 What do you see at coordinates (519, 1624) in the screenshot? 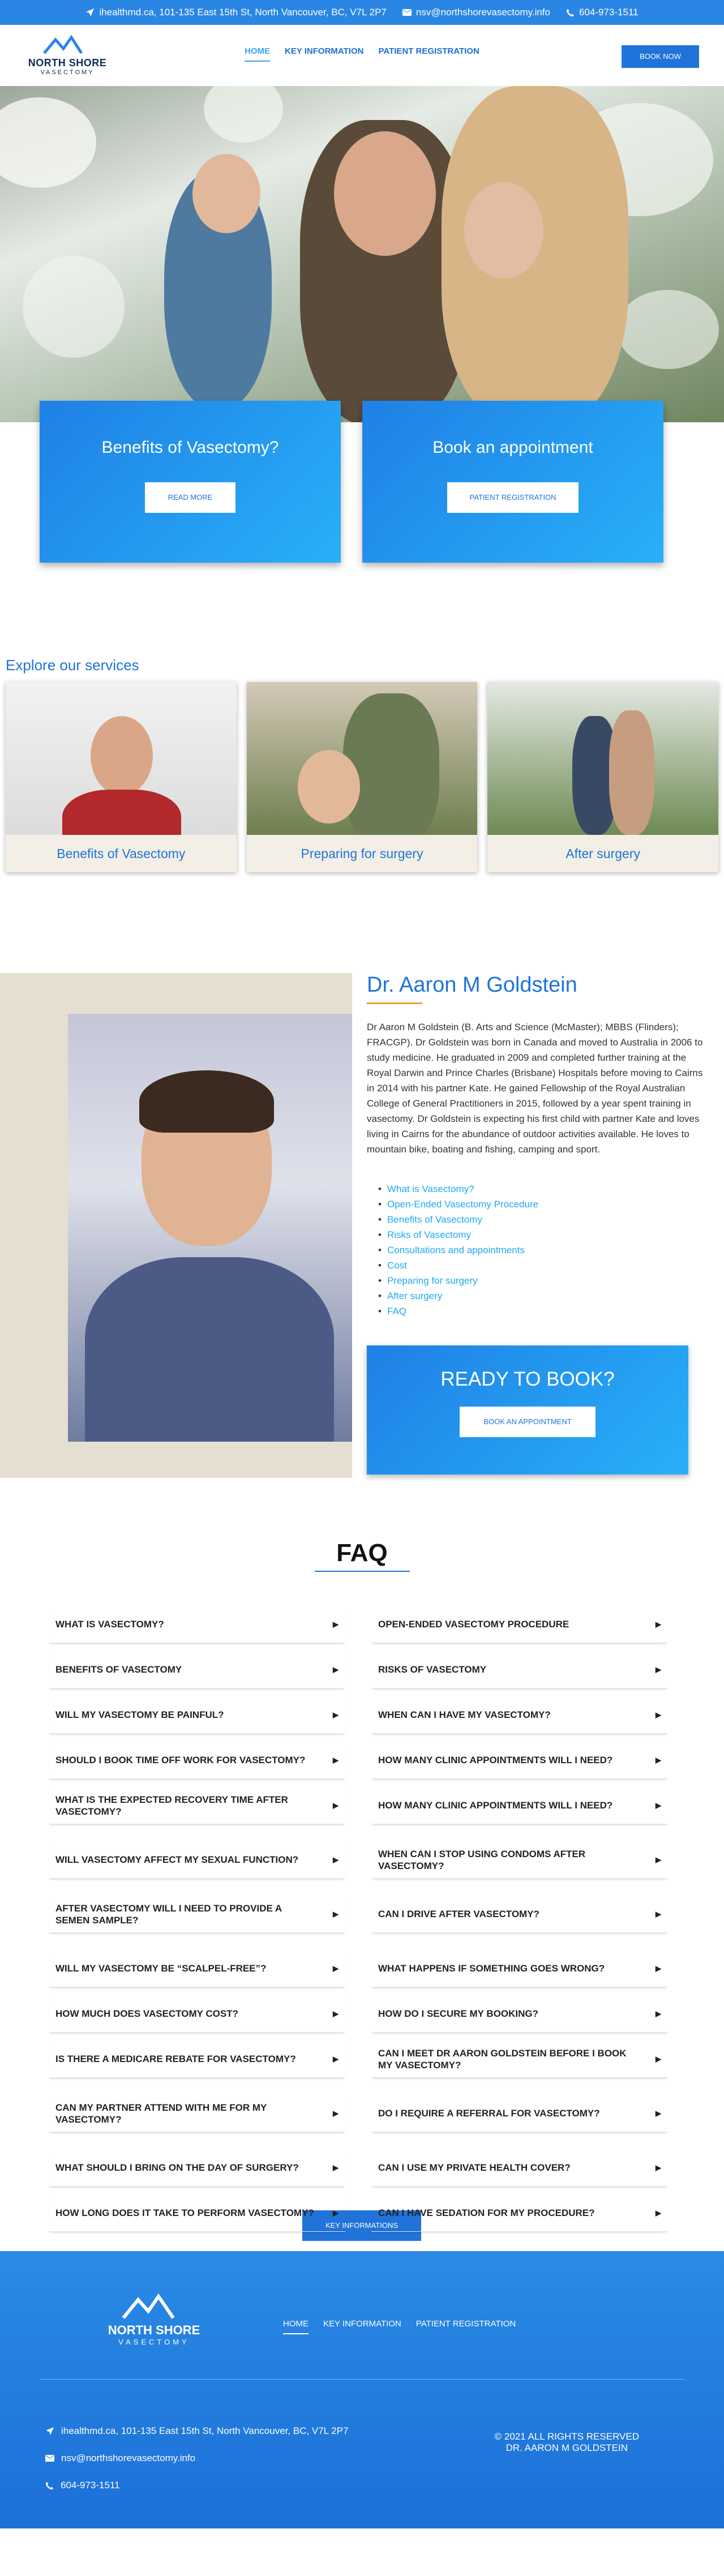
I see `faq-item: OPEN-ENDED VASECTOMY PROCEDURE ▶` at bounding box center [519, 1624].